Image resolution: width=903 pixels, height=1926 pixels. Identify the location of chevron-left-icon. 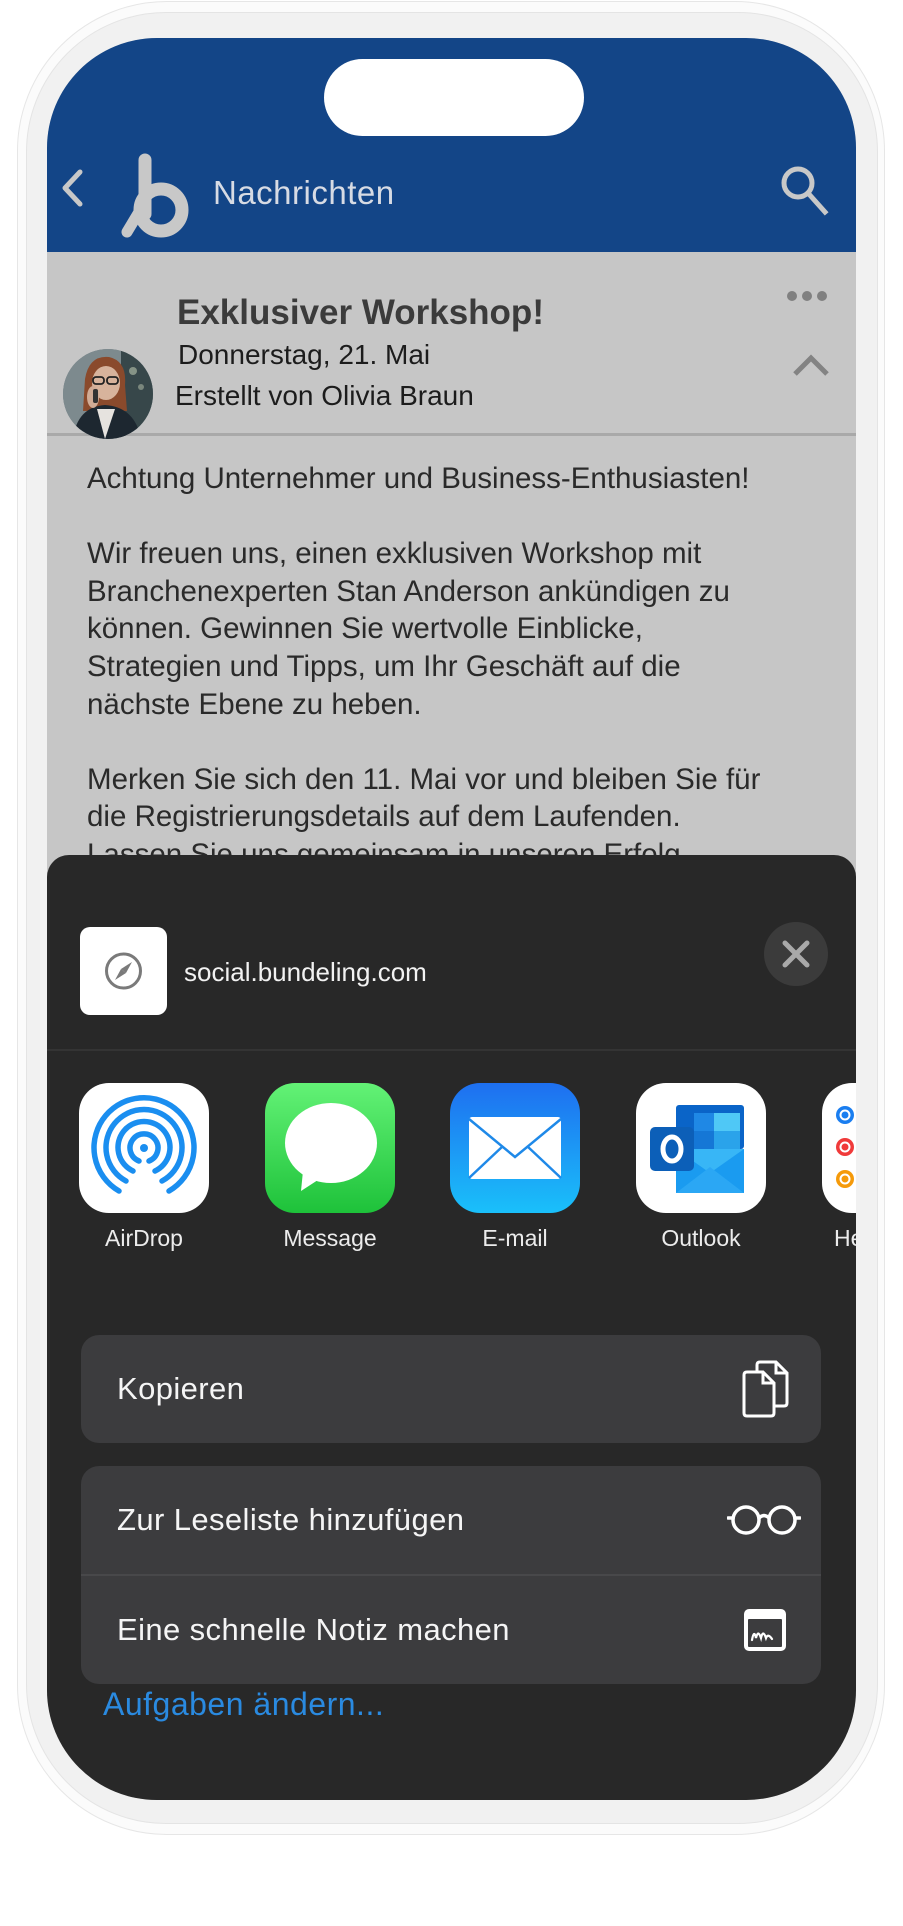
(72, 188).